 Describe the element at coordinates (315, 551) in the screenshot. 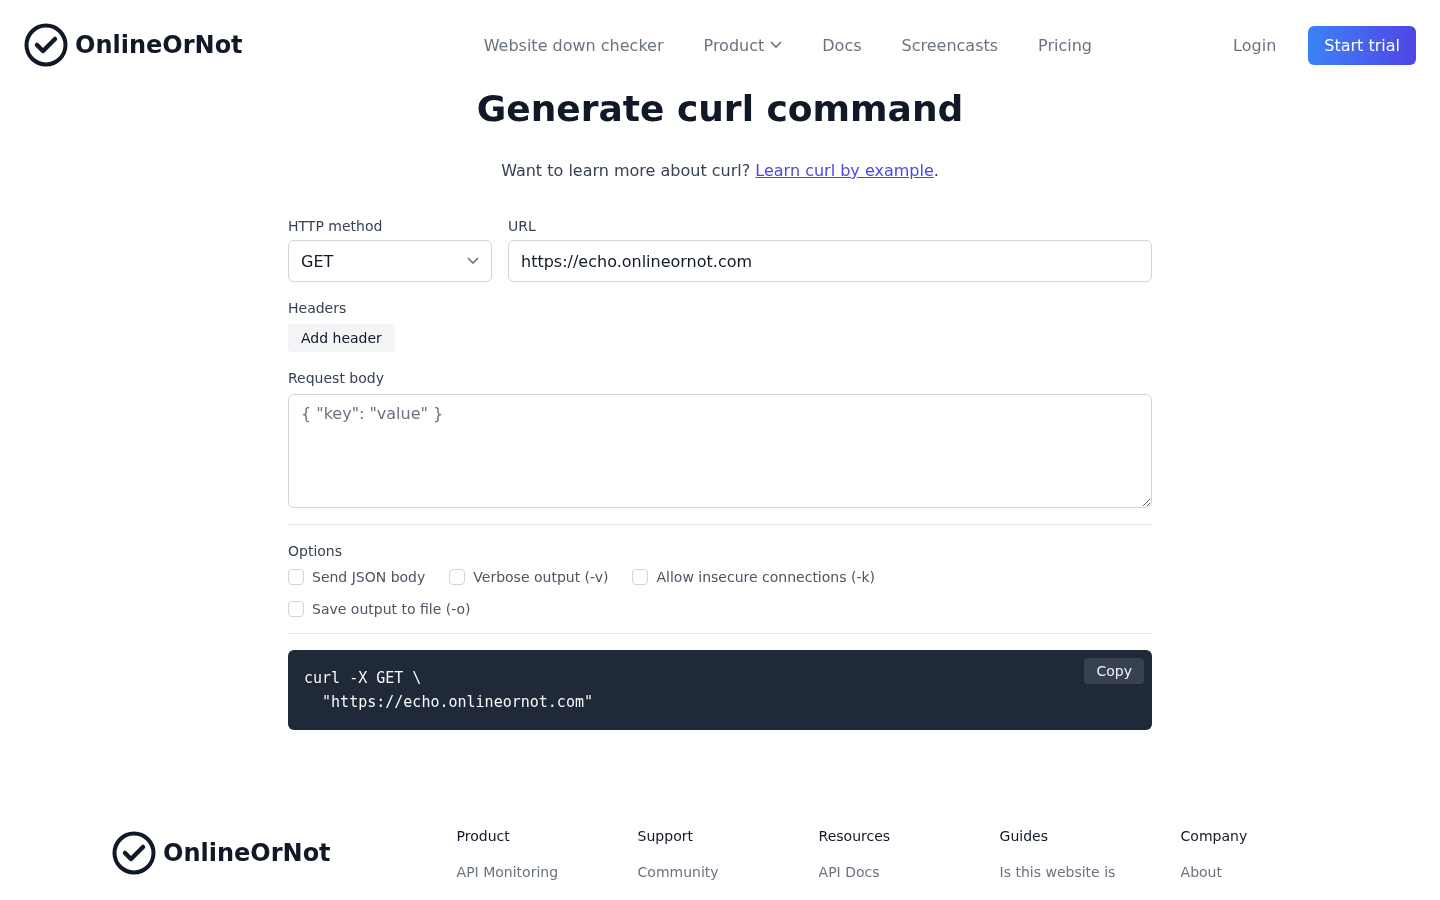

I see `options-label: Options` at that location.